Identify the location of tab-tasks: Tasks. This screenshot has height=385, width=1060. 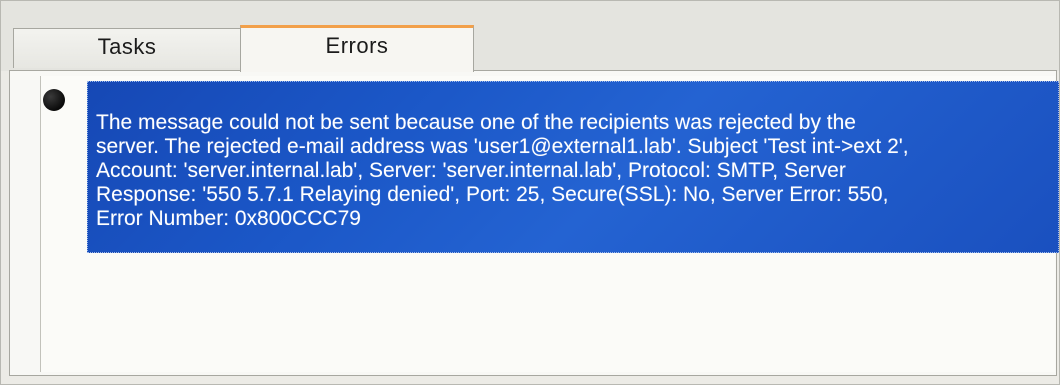
(127, 48).